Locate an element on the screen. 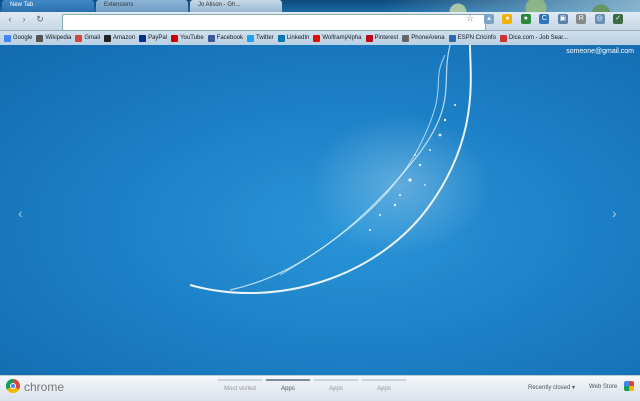  bookmark-label: Gmail is located at coordinates (92, 38).